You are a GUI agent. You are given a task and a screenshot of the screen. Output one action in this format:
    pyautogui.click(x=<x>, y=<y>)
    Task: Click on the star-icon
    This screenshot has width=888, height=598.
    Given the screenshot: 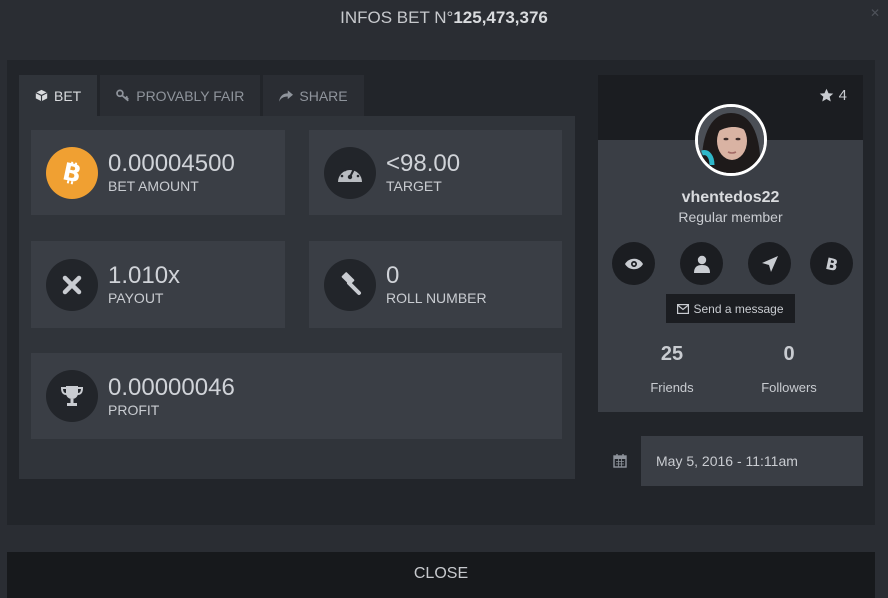 What is the action you would take?
    pyautogui.click(x=826, y=95)
    